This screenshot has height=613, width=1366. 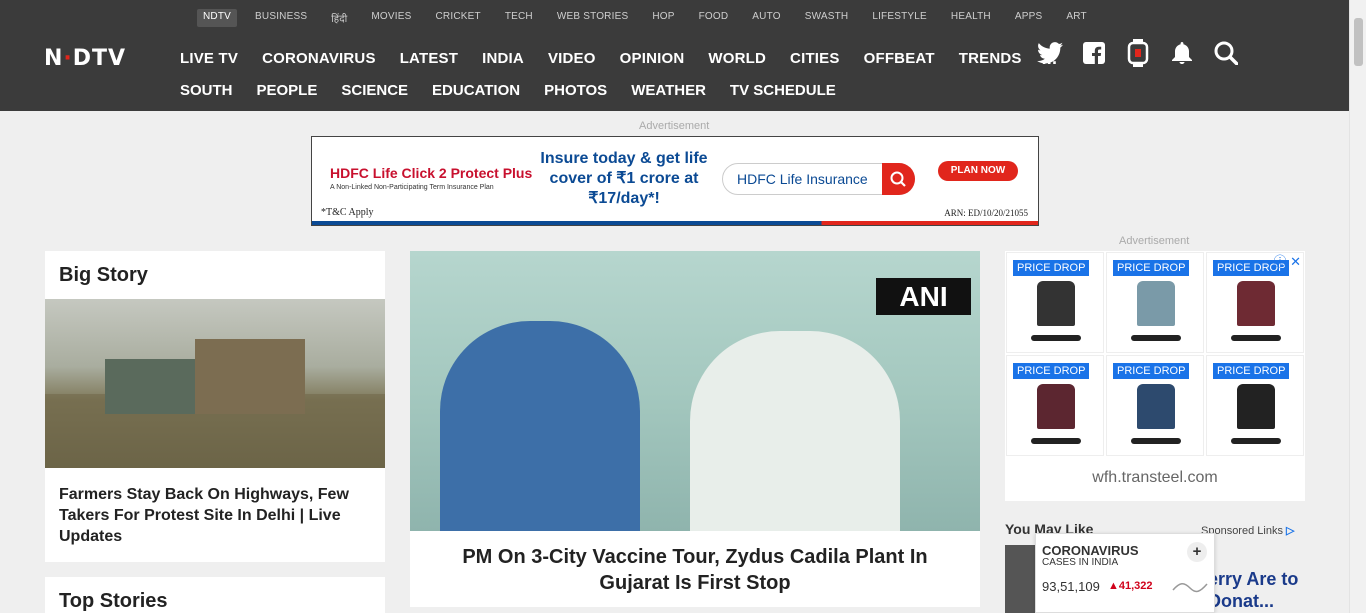 I want to click on ad-search-text: HDFC Life Insurance, so click(x=802, y=179).